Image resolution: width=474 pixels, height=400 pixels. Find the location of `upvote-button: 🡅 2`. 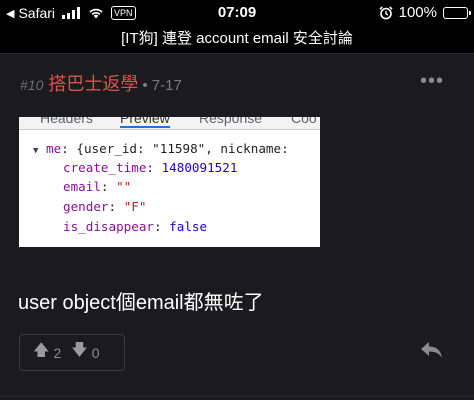

upvote-button: 🡅 2 is located at coordinates (47, 352).